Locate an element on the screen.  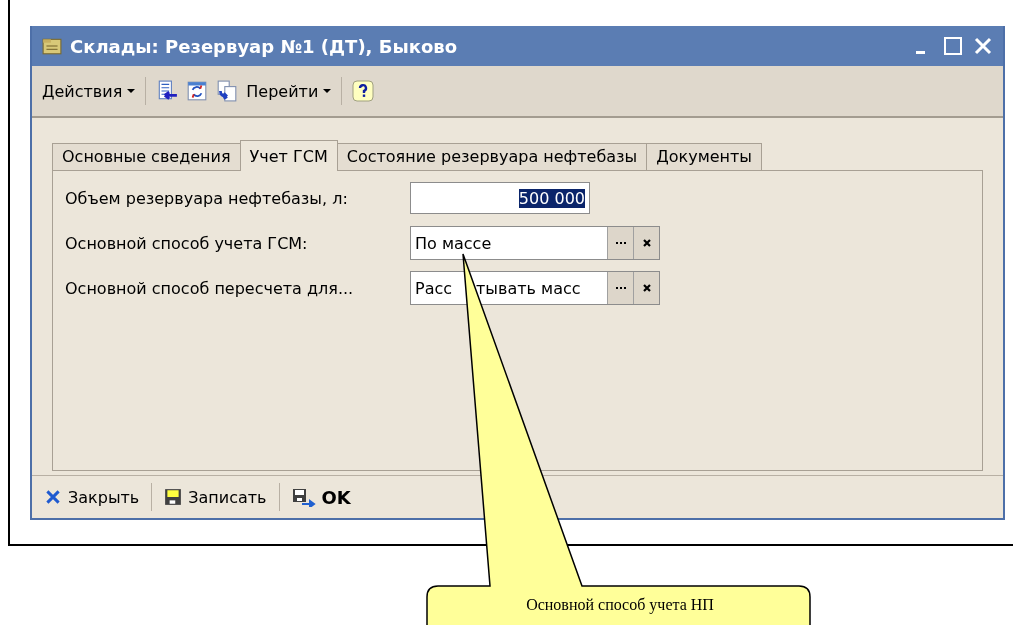
menu-button: Действия is located at coordinates (89, 91).